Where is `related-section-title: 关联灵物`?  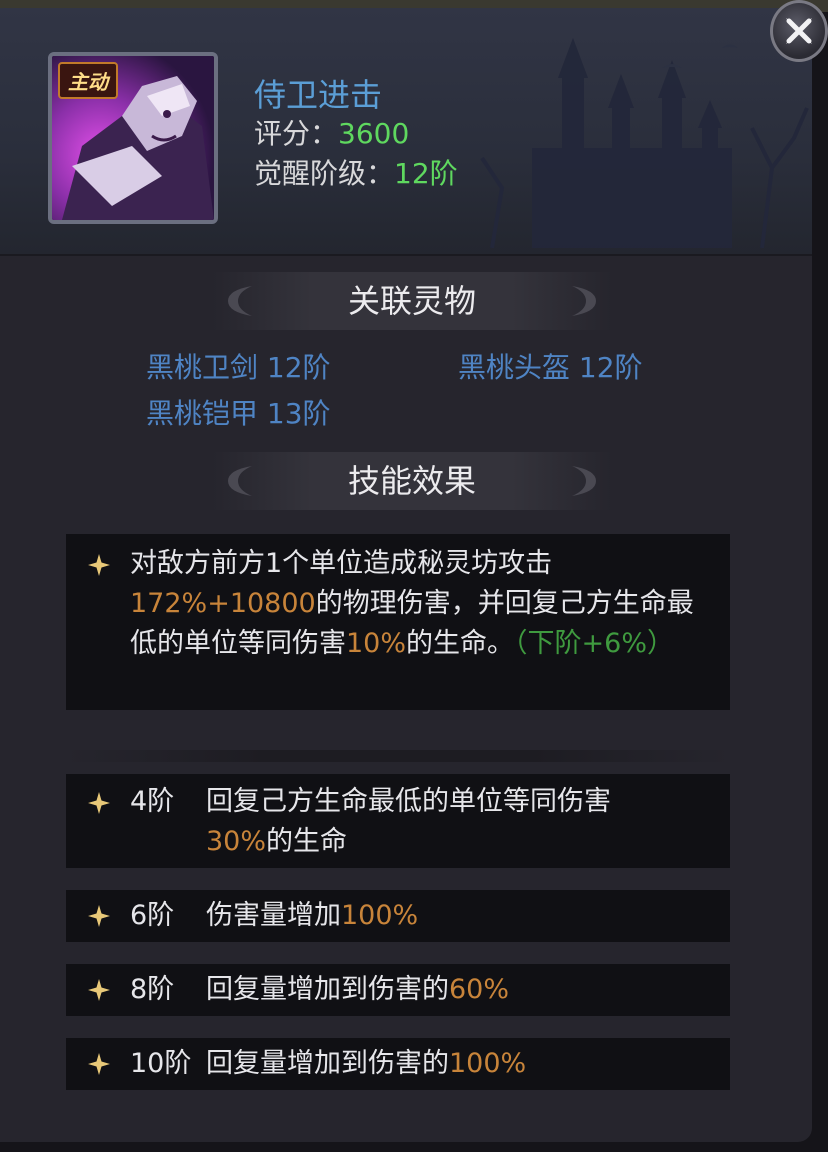
related-section-title: 关联灵物 is located at coordinates (412, 301).